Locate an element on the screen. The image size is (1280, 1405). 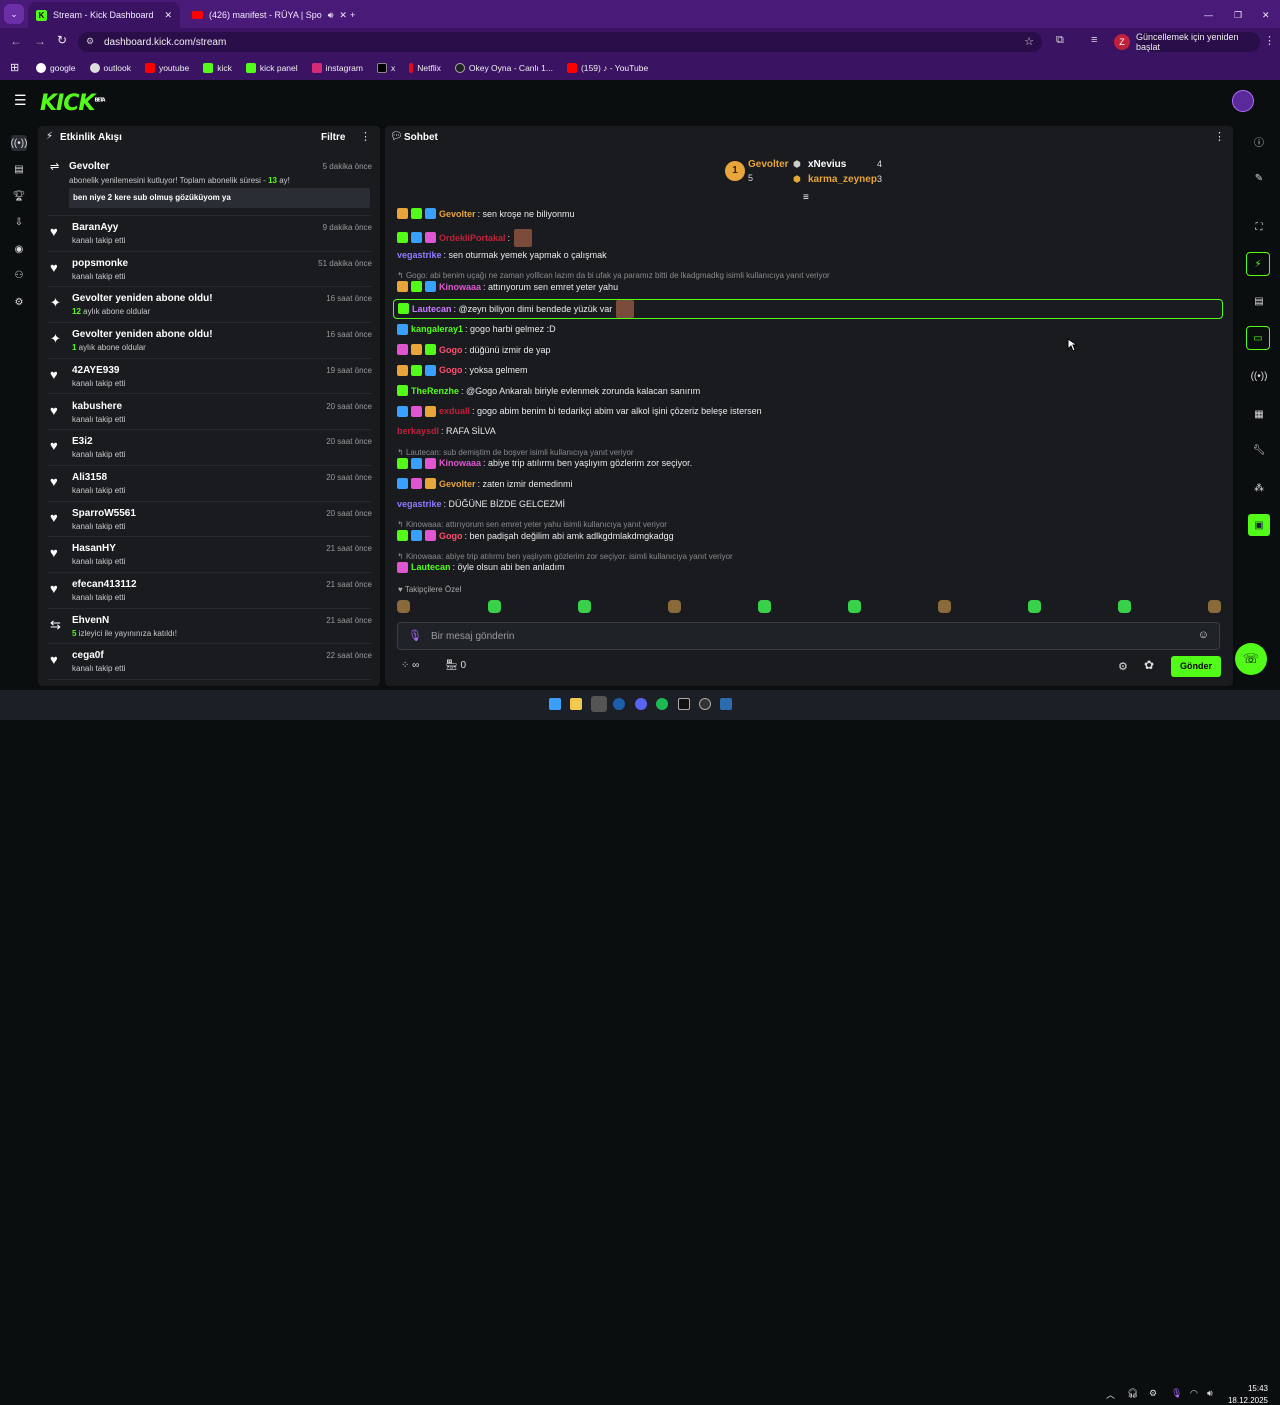
chat-message: Gogo: düğünü izmir de yap is located at coordinates (474, 349).